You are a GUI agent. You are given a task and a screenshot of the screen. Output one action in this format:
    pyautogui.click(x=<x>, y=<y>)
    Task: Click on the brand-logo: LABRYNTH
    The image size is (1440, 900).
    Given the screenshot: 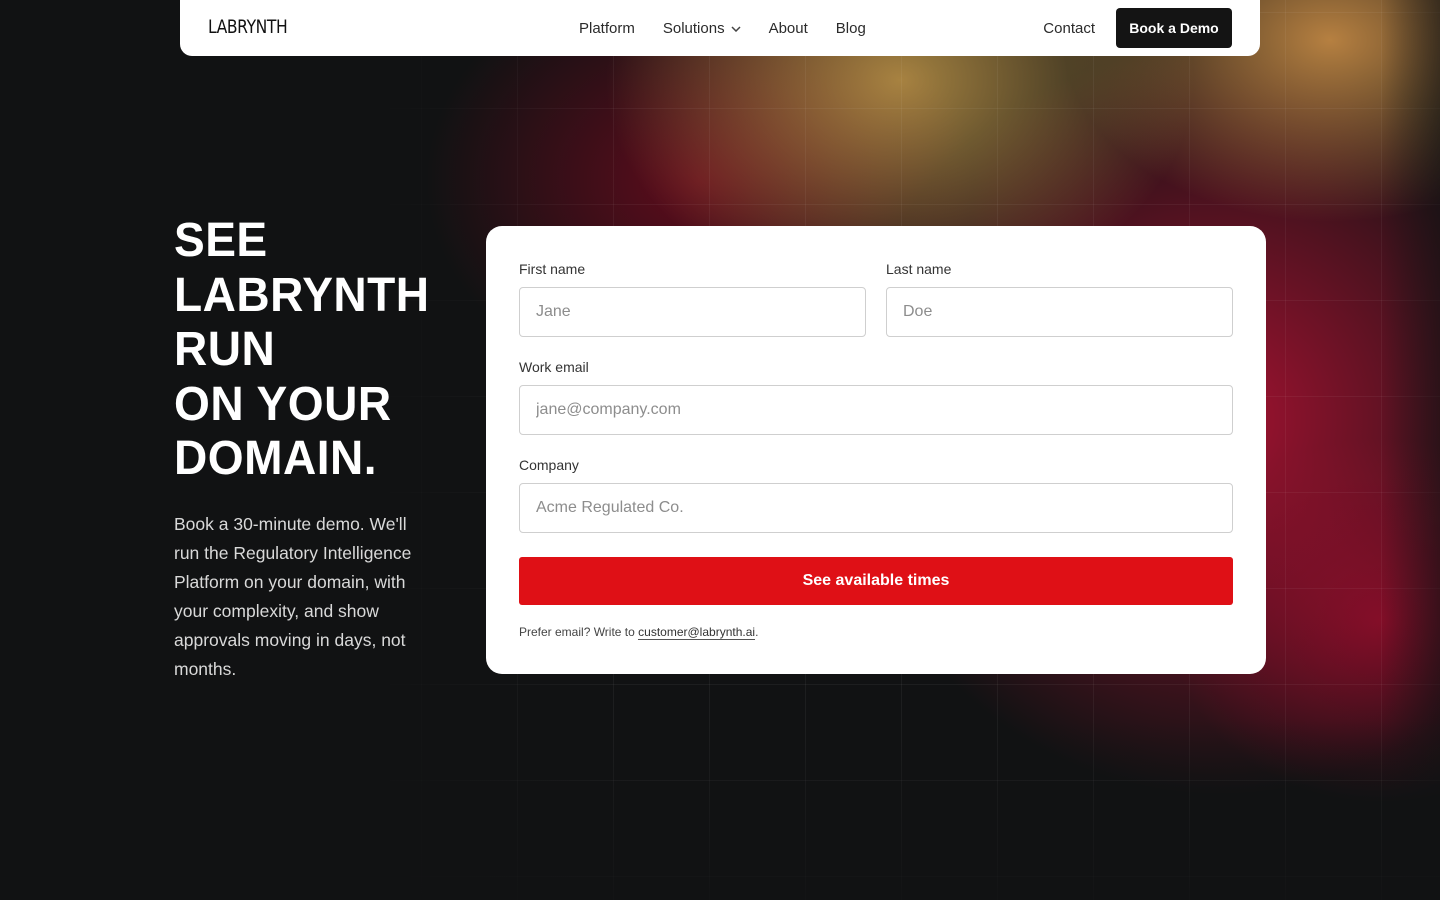 What is the action you would take?
    pyautogui.click(x=248, y=27)
    